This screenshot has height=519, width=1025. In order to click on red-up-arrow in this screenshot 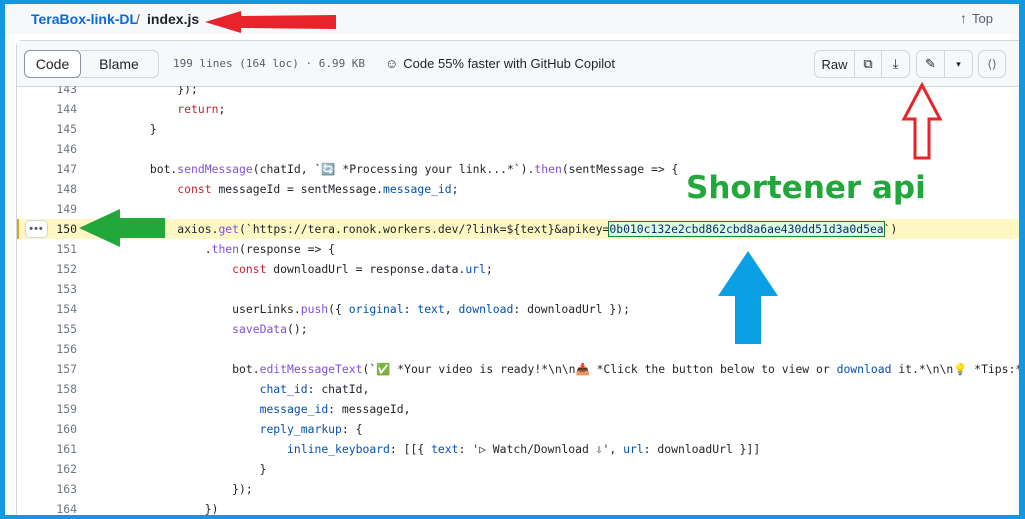, I will do `click(922, 120)`.